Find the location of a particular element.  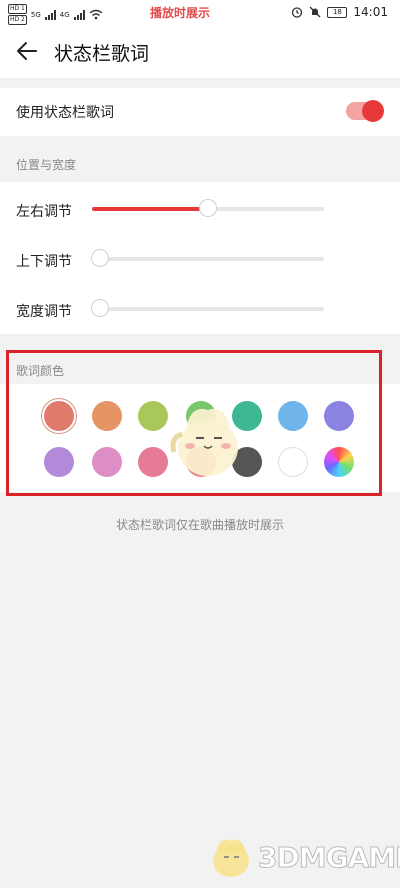

sim2-badge: HD 2 is located at coordinates (17, 20).